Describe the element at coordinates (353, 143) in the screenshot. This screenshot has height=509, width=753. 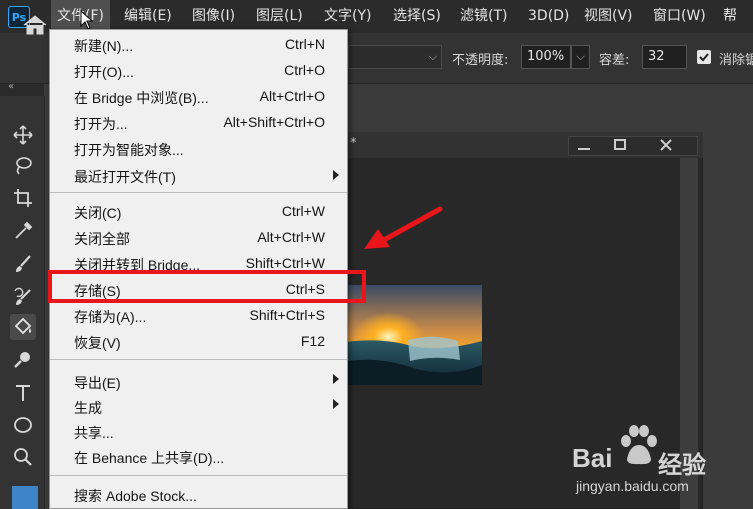
I see `document-title: *` at that location.